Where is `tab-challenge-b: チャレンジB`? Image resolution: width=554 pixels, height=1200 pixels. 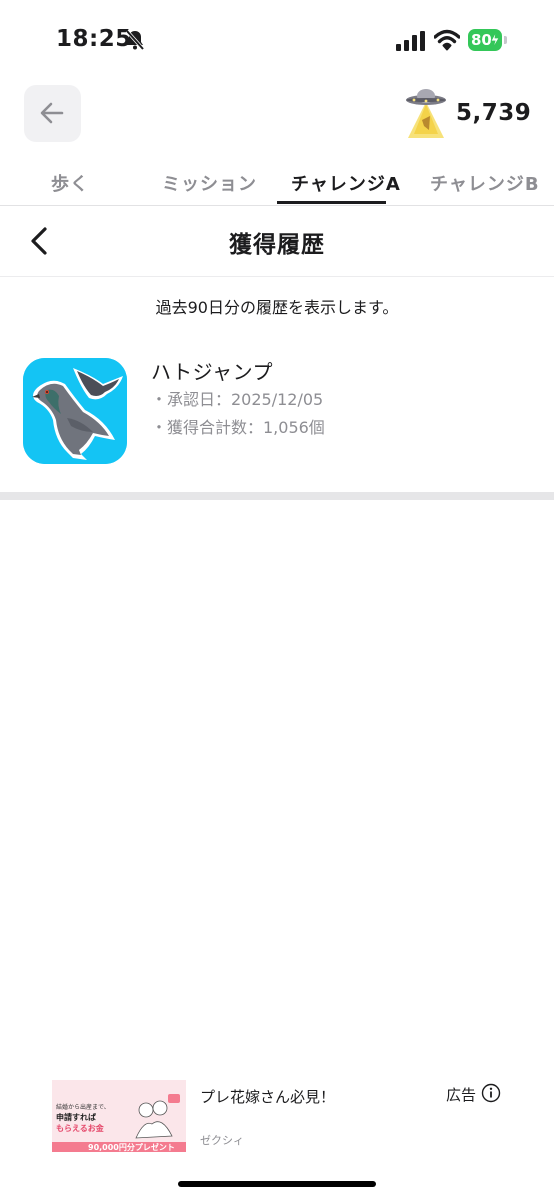 tab-challenge-b: チャレンジB is located at coordinates (485, 183).